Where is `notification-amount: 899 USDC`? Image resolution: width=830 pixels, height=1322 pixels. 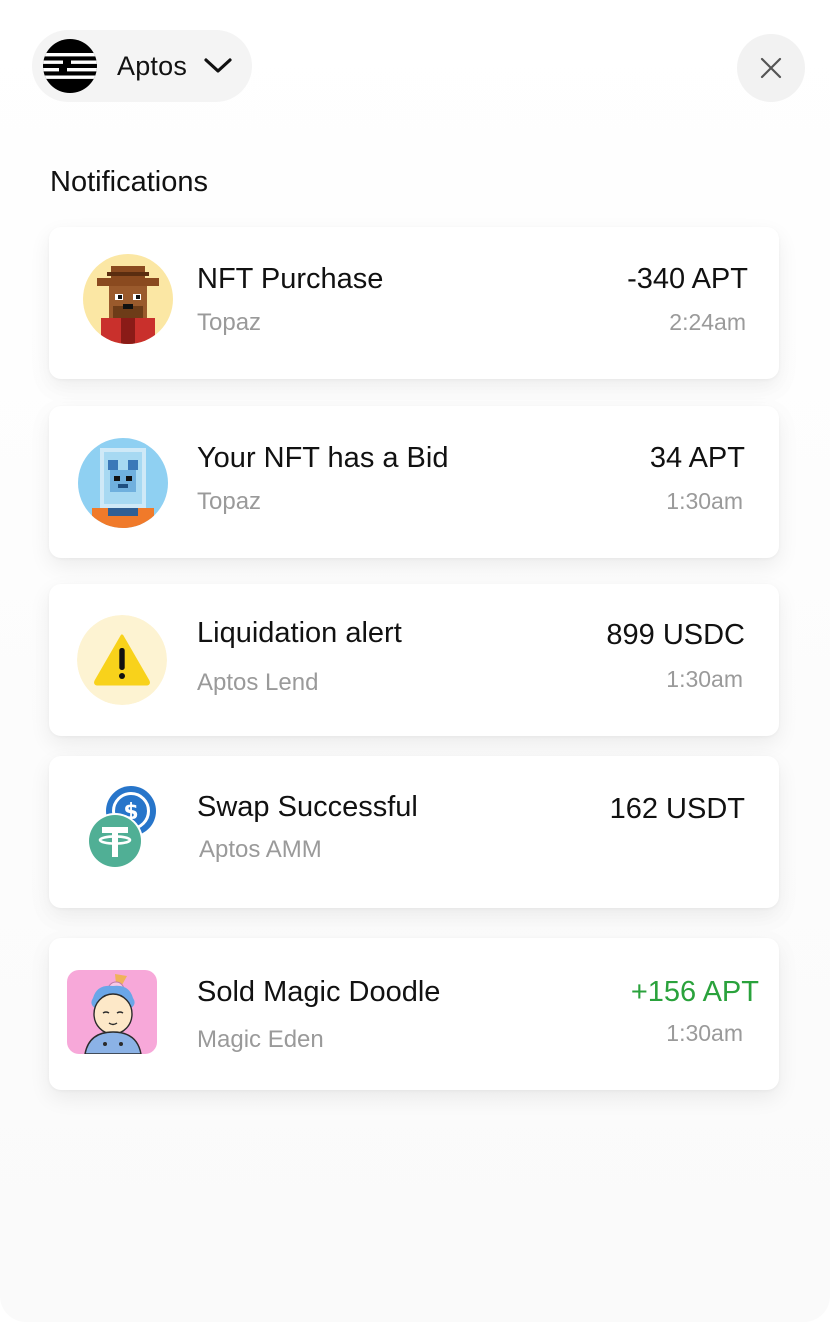
notification-amount: 899 USDC is located at coordinates (675, 635).